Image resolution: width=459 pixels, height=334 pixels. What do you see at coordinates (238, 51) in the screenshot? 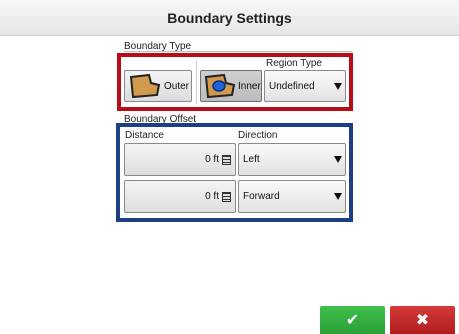
I see `boundary-type-divider` at bounding box center [238, 51].